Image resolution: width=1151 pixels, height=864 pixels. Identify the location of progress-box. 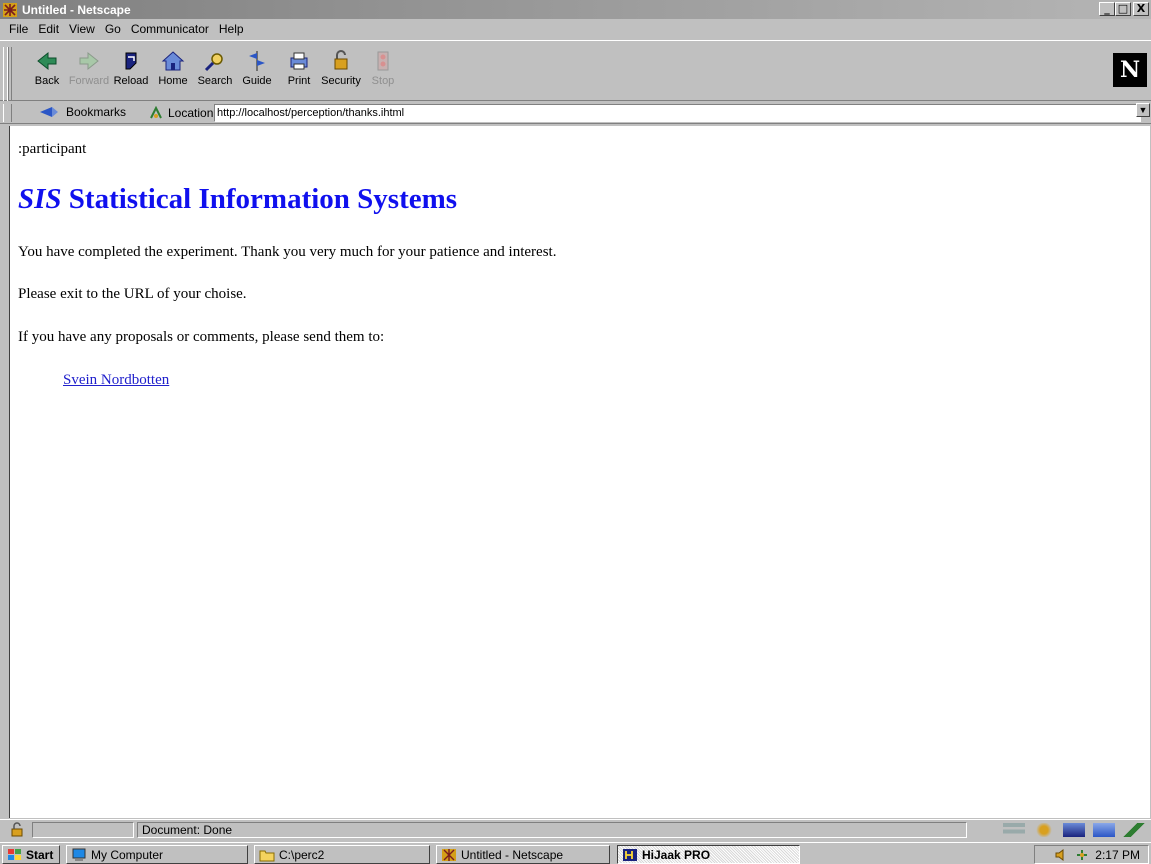
(83, 830).